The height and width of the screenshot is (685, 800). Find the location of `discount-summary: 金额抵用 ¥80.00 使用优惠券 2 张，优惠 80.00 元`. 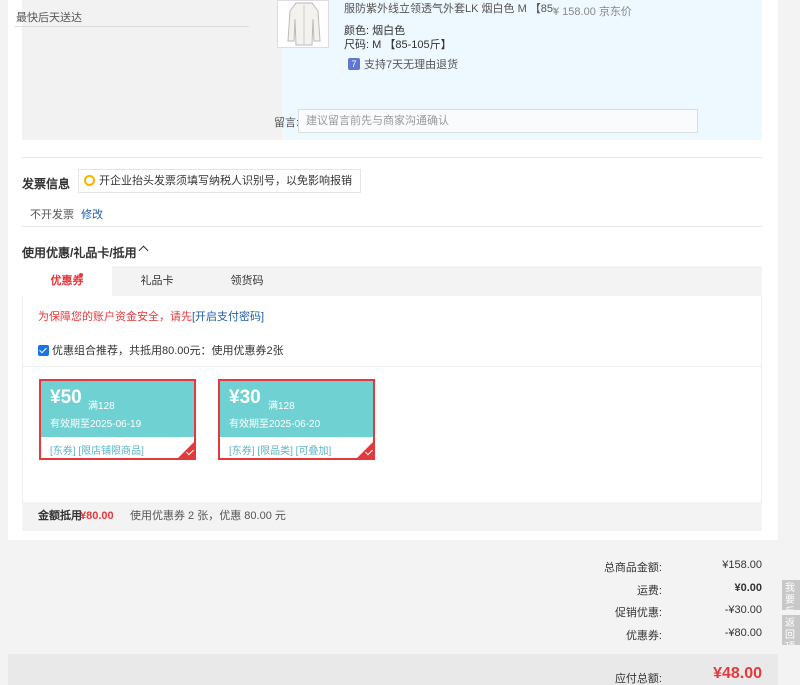

discount-summary: 金额抵用 ¥80.00 使用优惠券 2 张，优惠 80.00 元 is located at coordinates (392, 516).